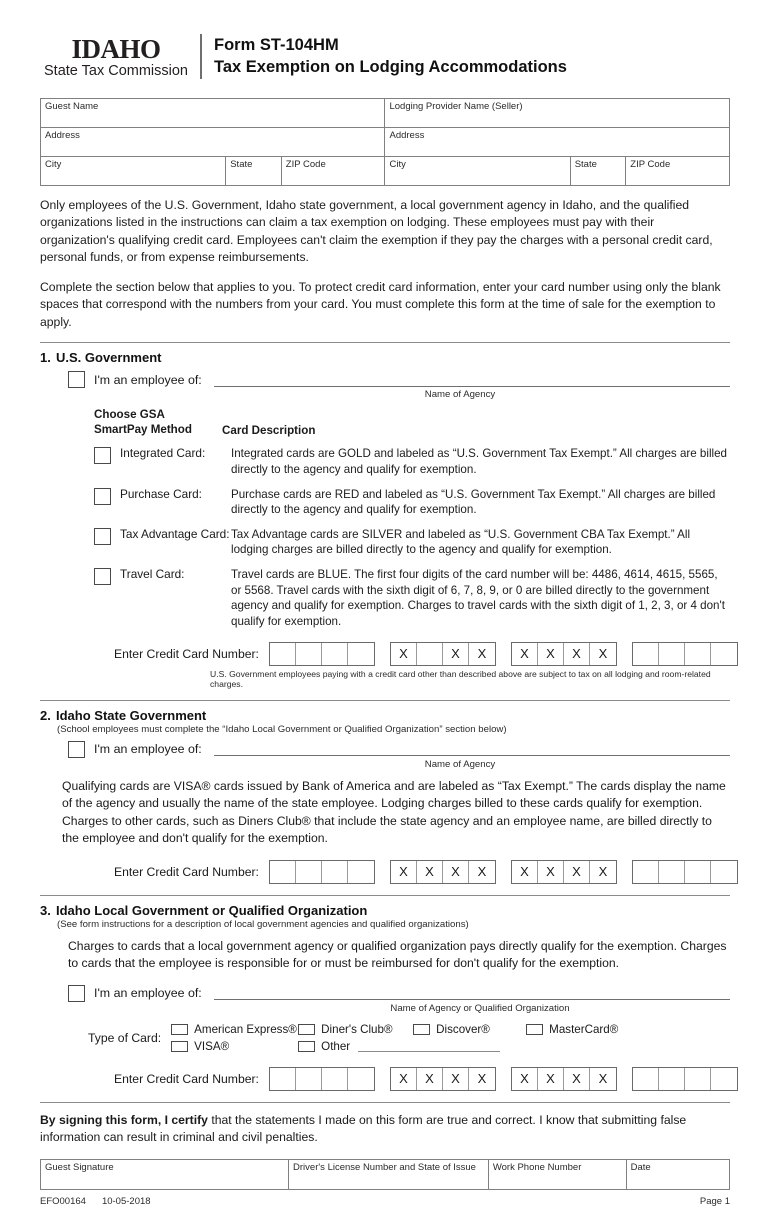 The width and height of the screenshot is (770, 1207). I want to click on diners-club-checkbox, so click(307, 1029).